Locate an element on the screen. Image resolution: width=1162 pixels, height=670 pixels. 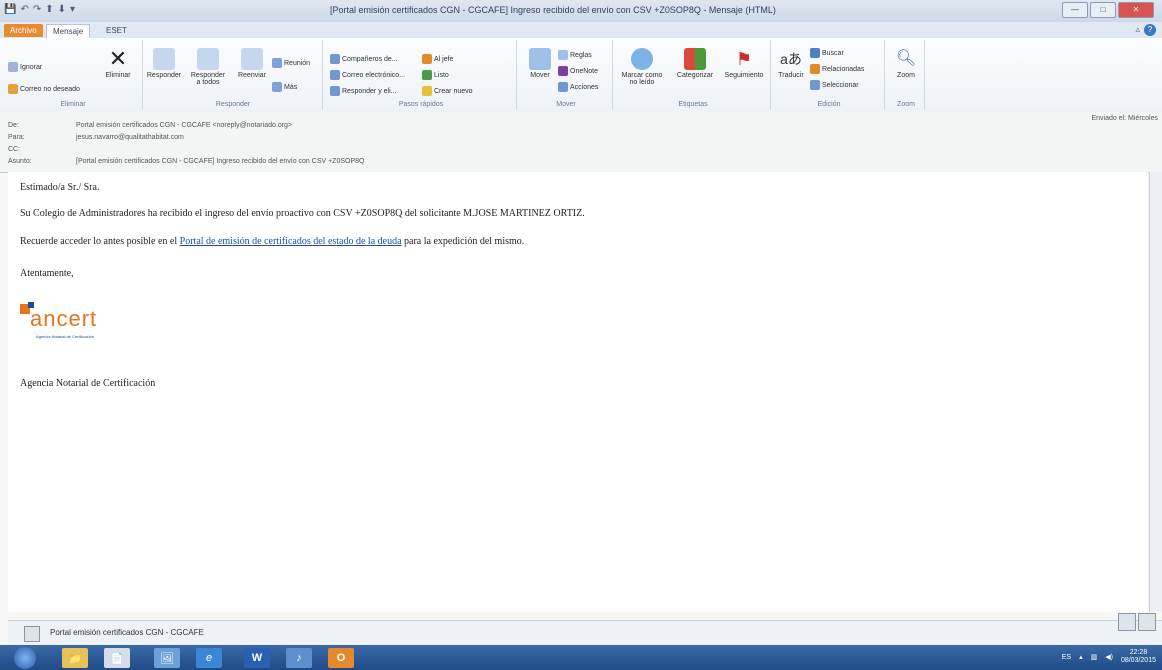
translate-button: aあ Traducir is located at coordinates (791, 63).